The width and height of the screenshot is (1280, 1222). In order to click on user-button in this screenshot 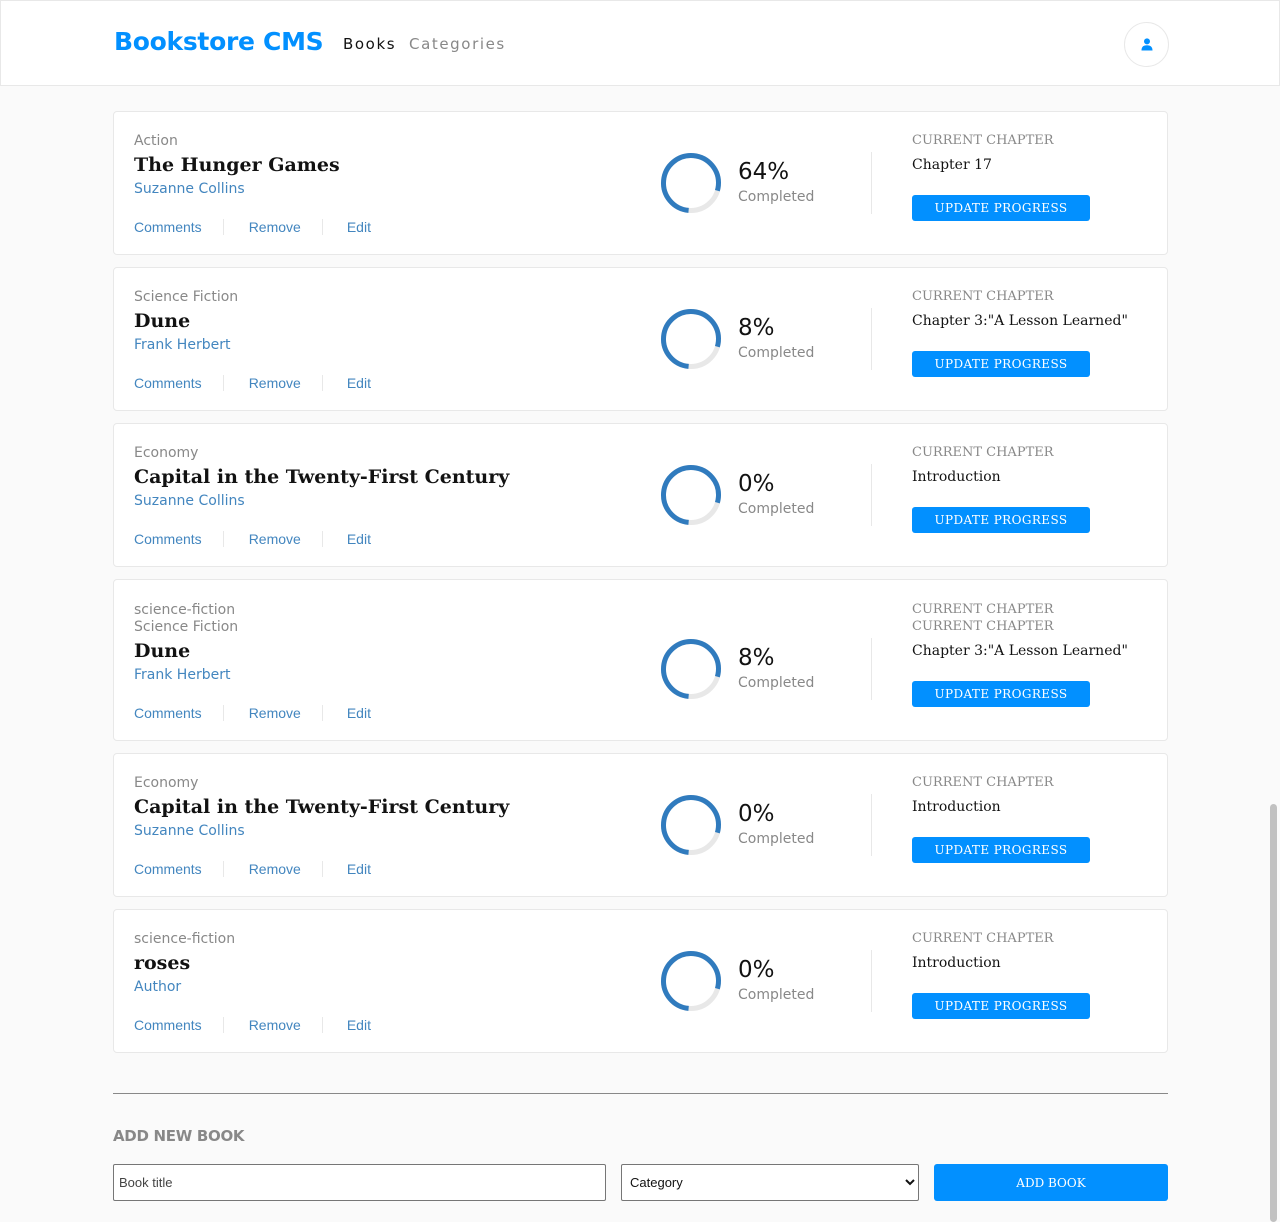, I will do `click(1146, 44)`.